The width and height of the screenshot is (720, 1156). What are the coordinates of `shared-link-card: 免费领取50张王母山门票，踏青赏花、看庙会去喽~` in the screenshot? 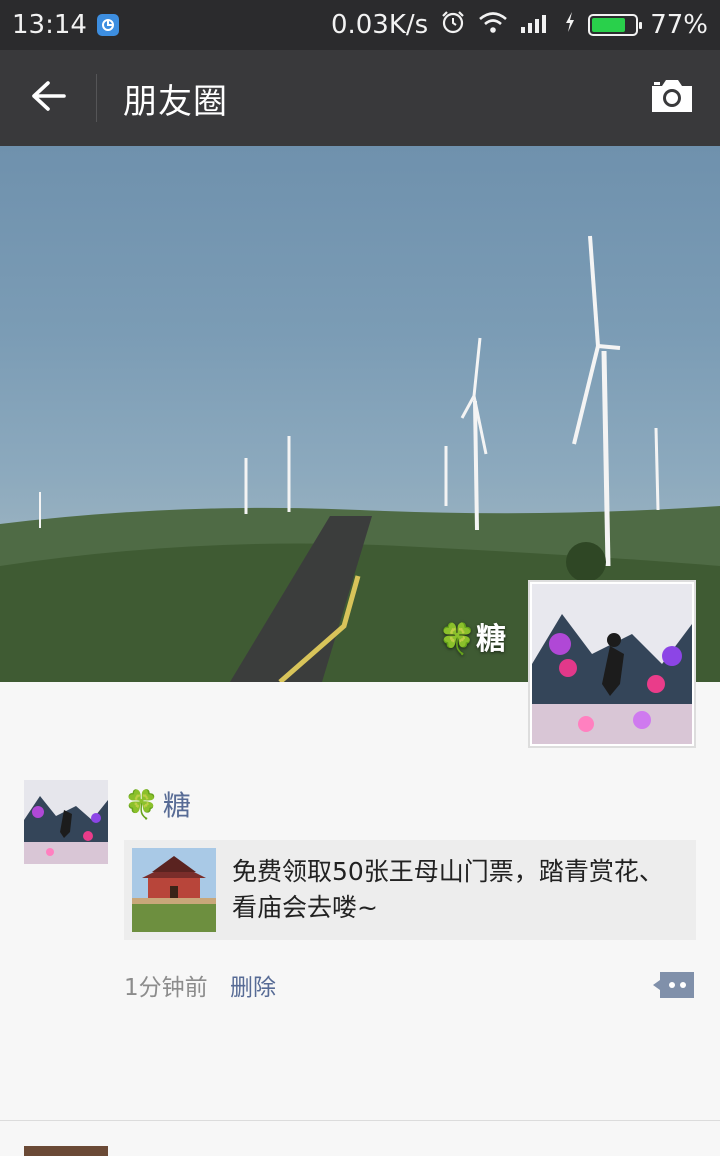 It's located at (410, 890).